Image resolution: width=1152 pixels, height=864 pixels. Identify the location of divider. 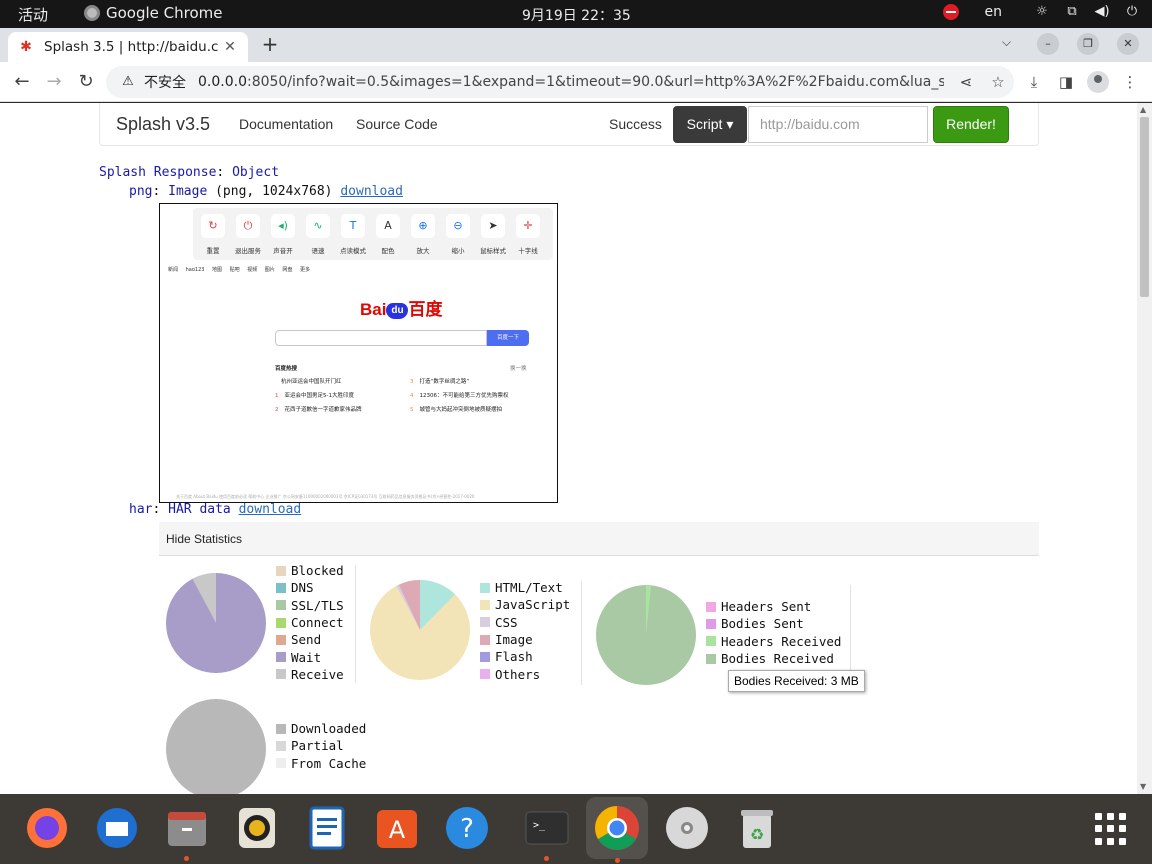
(581, 633).